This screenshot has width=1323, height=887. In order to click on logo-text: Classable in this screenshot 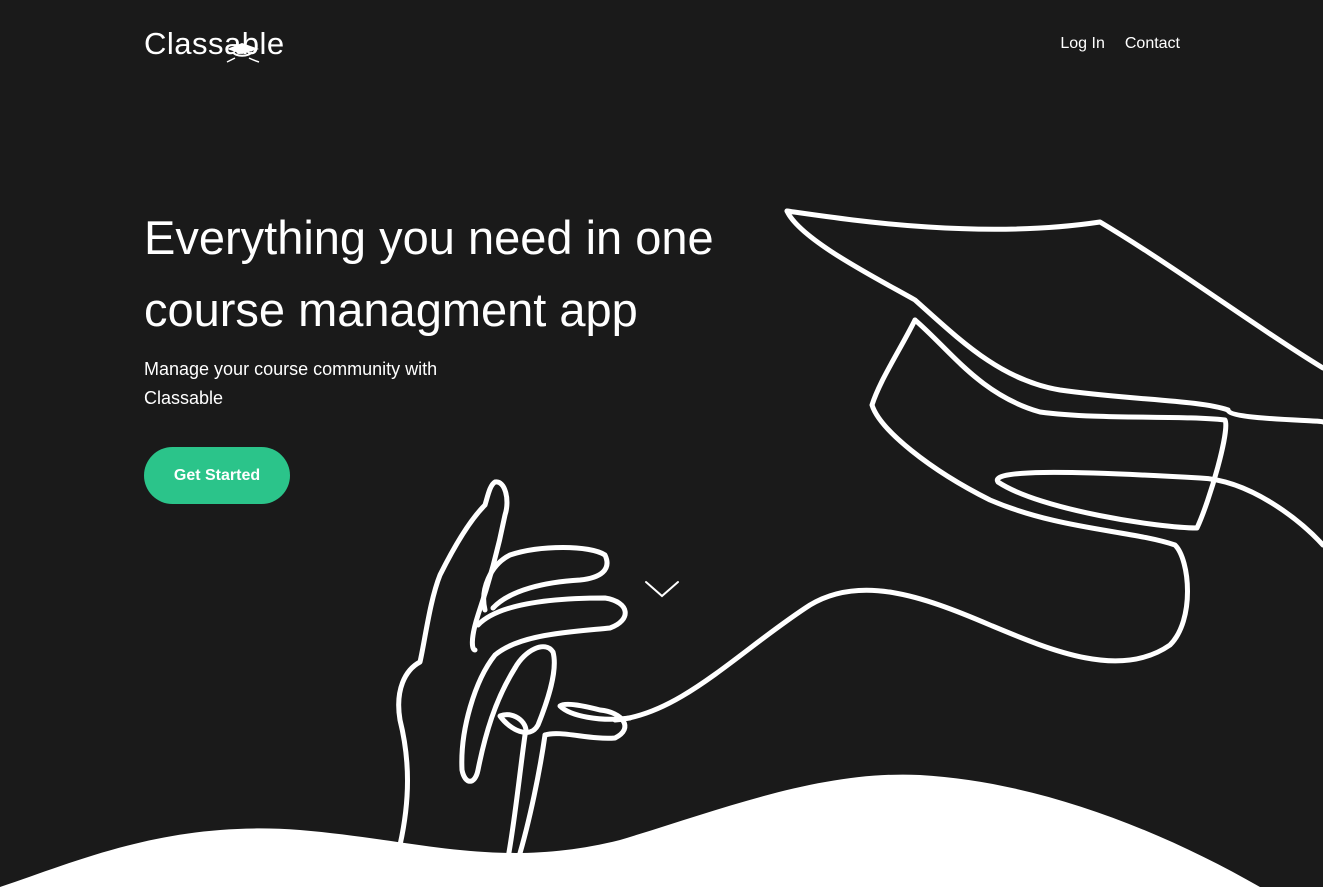, I will do `click(214, 43)`.